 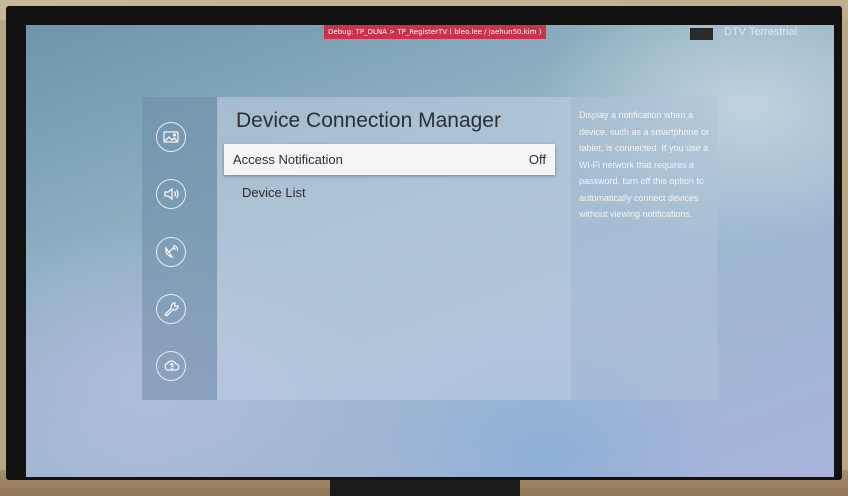 What do you see at coordinates (171, 194) in the screenshot?
I see `sound-icon` at bounding box center [171, 194].